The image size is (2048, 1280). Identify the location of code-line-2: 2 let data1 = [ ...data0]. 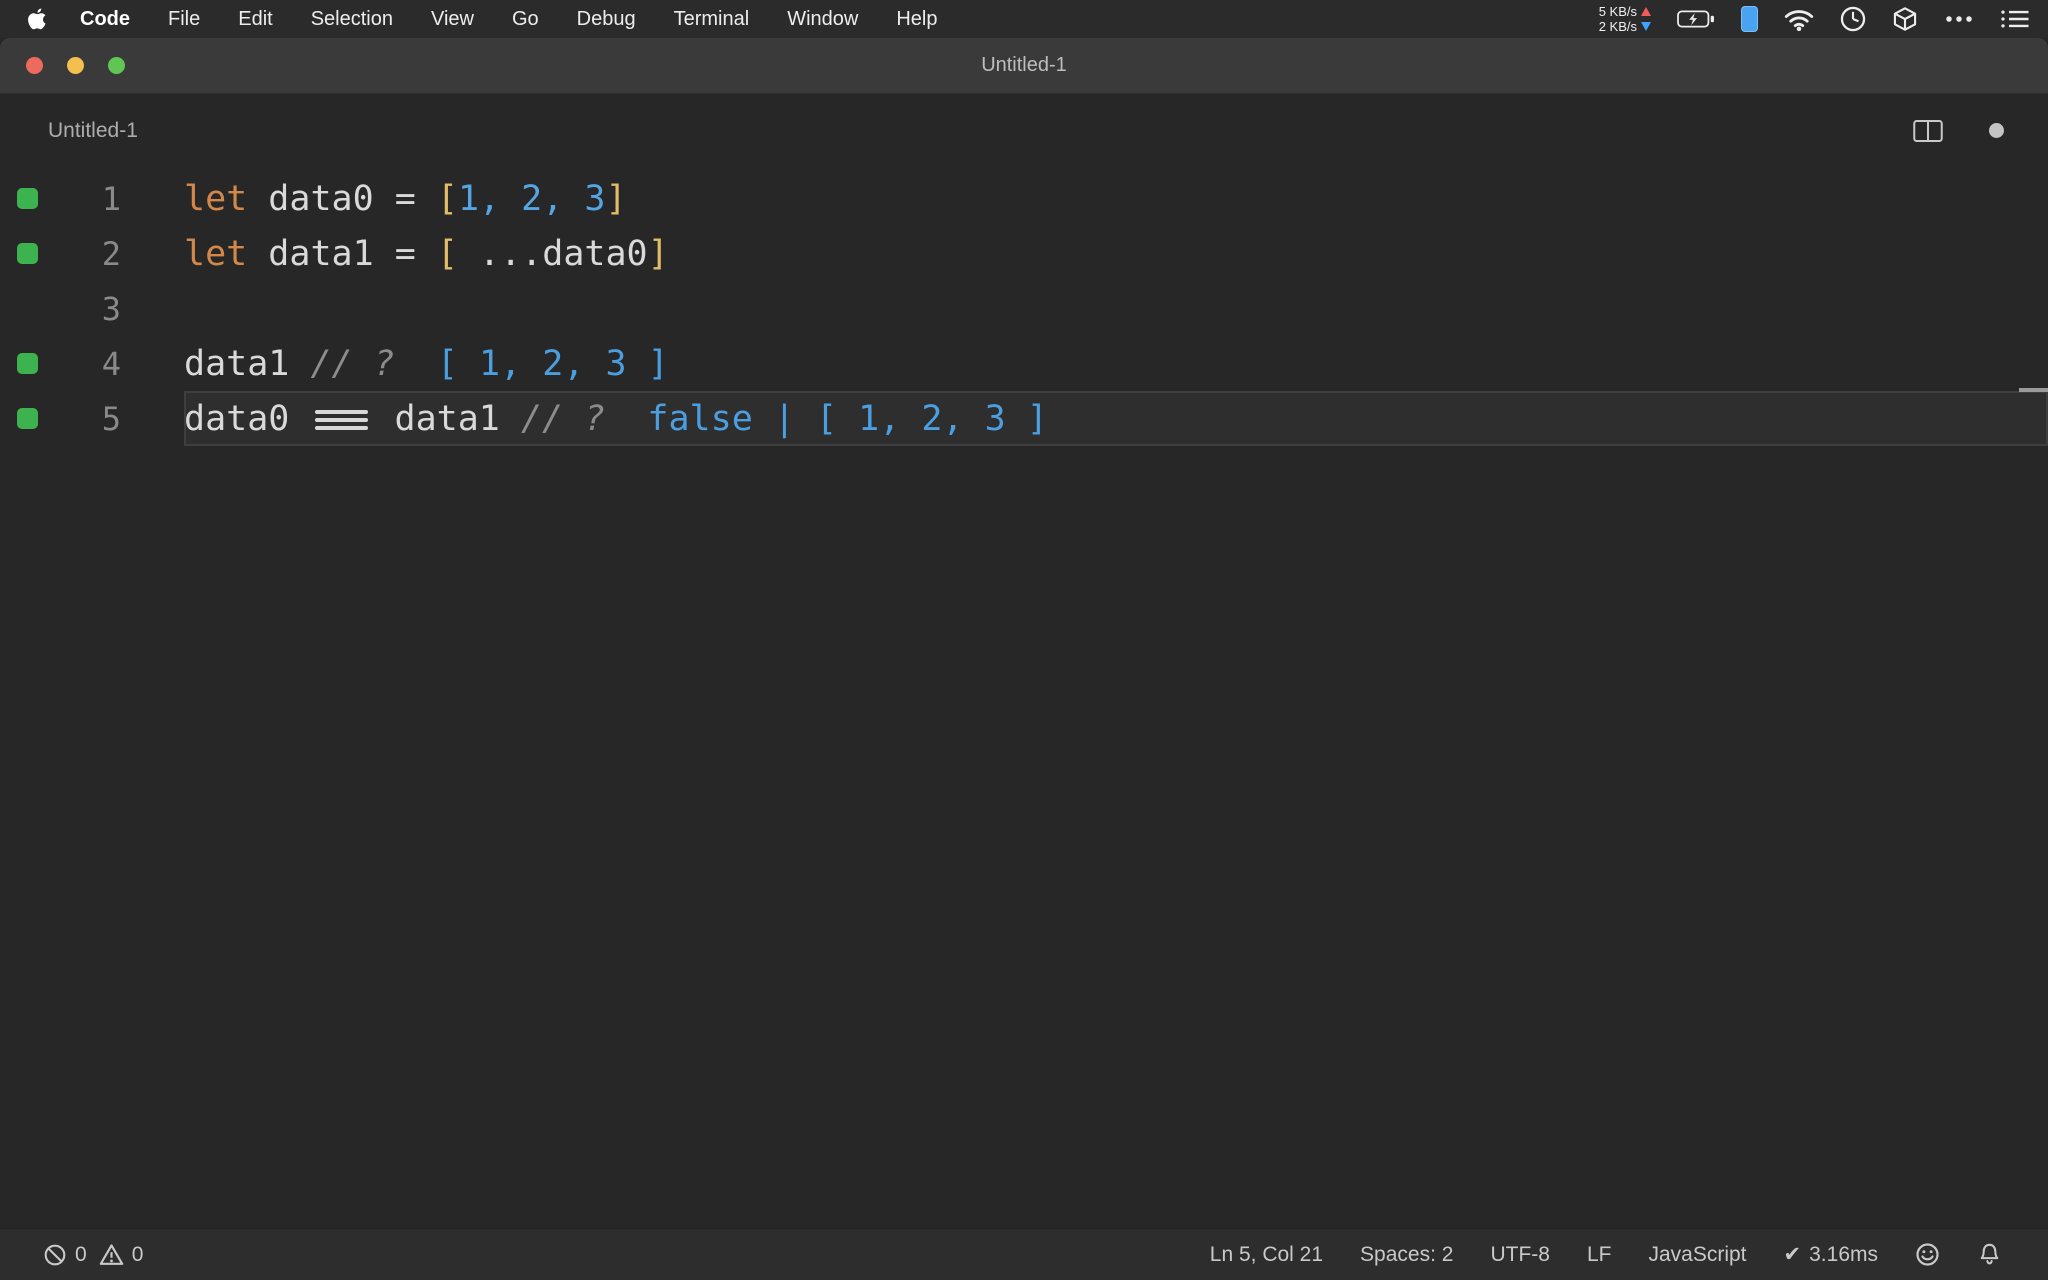
(1024, 253).